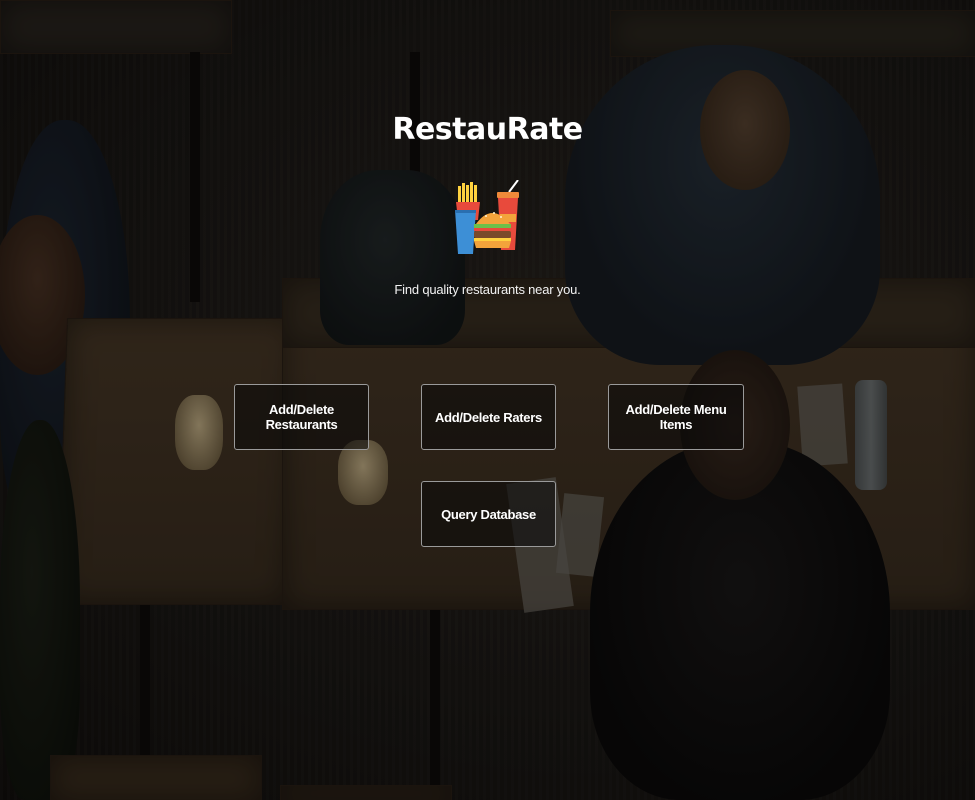 Image resolution: width=975 pixels, height=800 pixels. I want to click on fast-food-icon, so click(487, 217).